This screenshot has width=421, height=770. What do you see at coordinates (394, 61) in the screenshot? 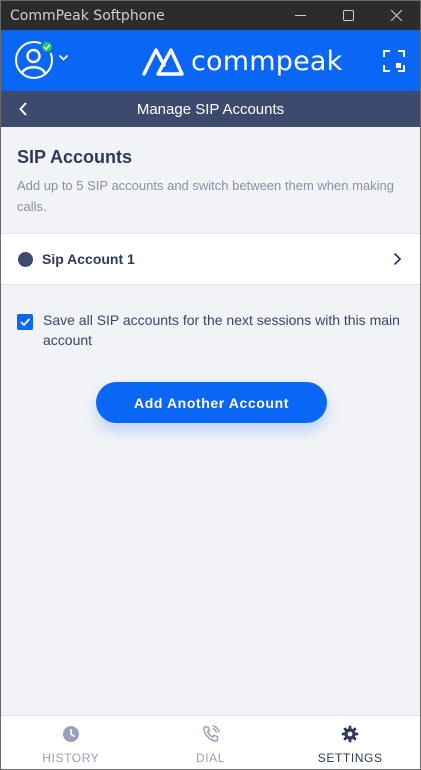
I see `expand-icon` at bounding box center [394, 61].